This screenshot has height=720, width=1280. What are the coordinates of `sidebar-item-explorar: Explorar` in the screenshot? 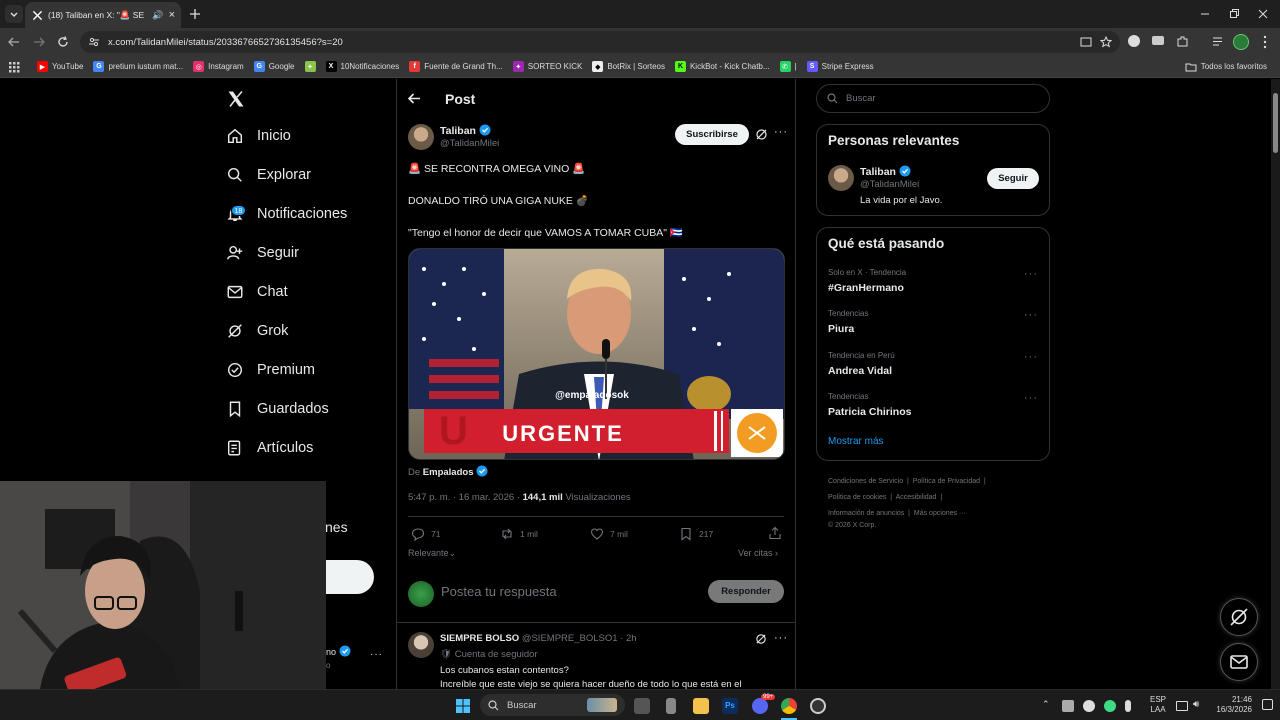 It's located at (268, 175).